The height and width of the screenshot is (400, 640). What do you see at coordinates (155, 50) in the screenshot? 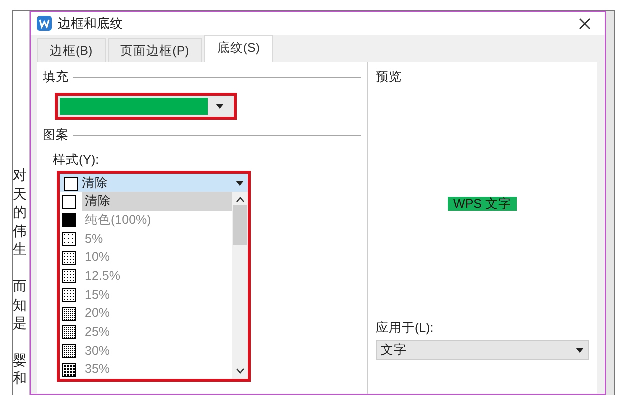
I see `tab: 页面边框(P)` at bounding box center [155, 50].